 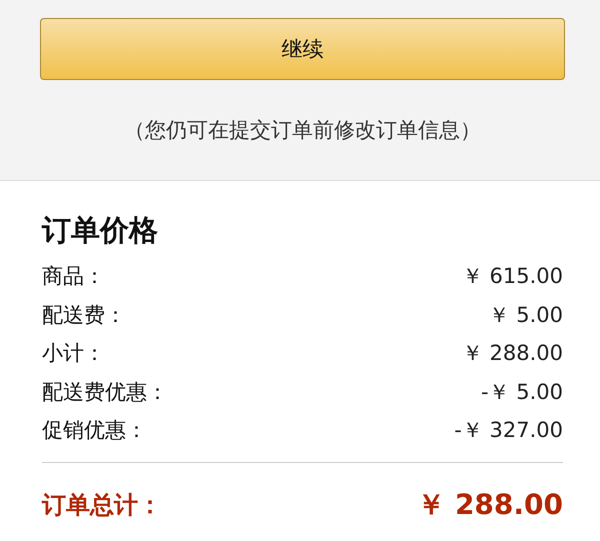 What do you see at coordinates (73, 354) in the screenshot?
I see `price-label: 小计：` at bounding box center [73, 354].